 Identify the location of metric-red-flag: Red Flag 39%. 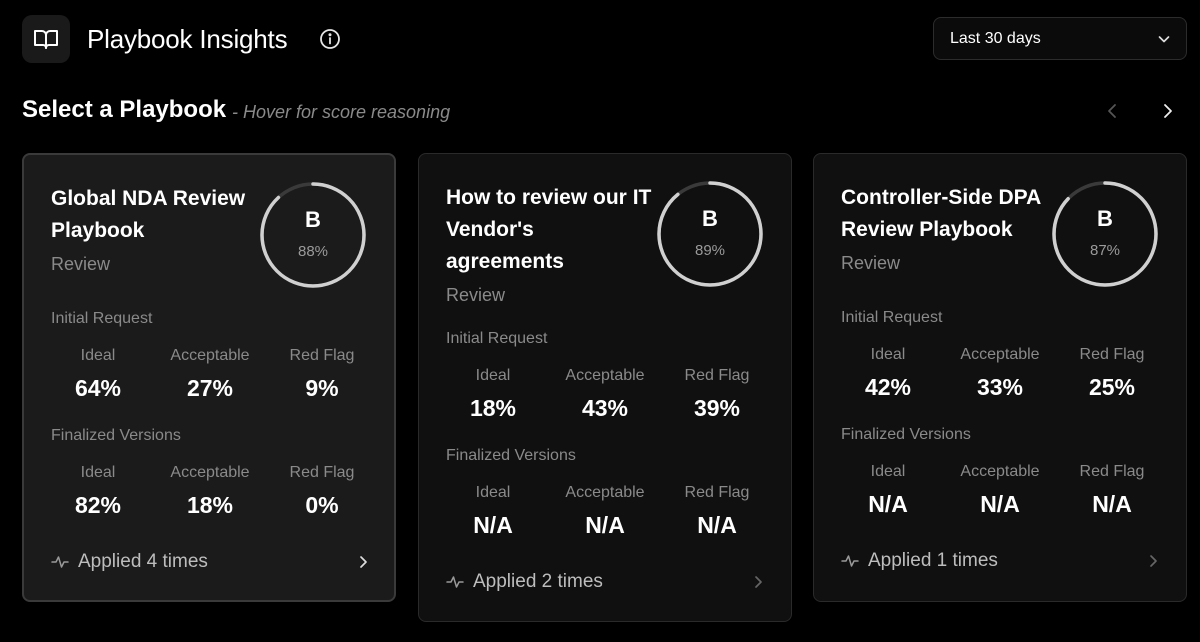
(717, 394).